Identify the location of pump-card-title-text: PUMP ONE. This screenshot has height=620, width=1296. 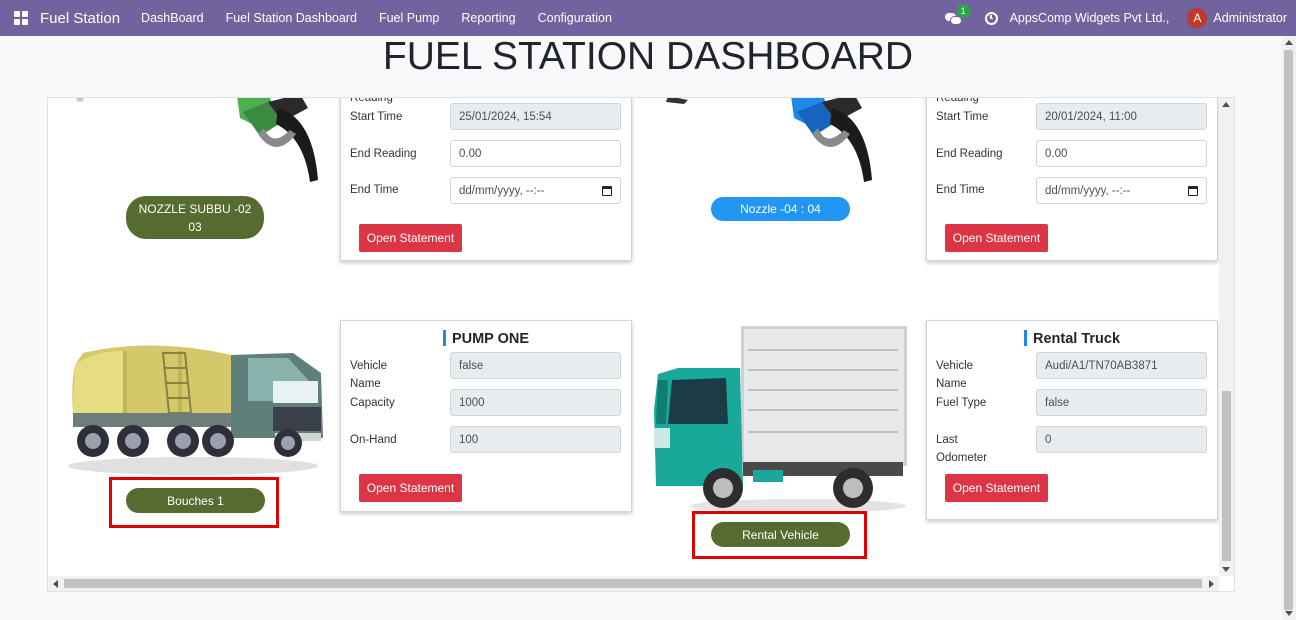
(490, 339).